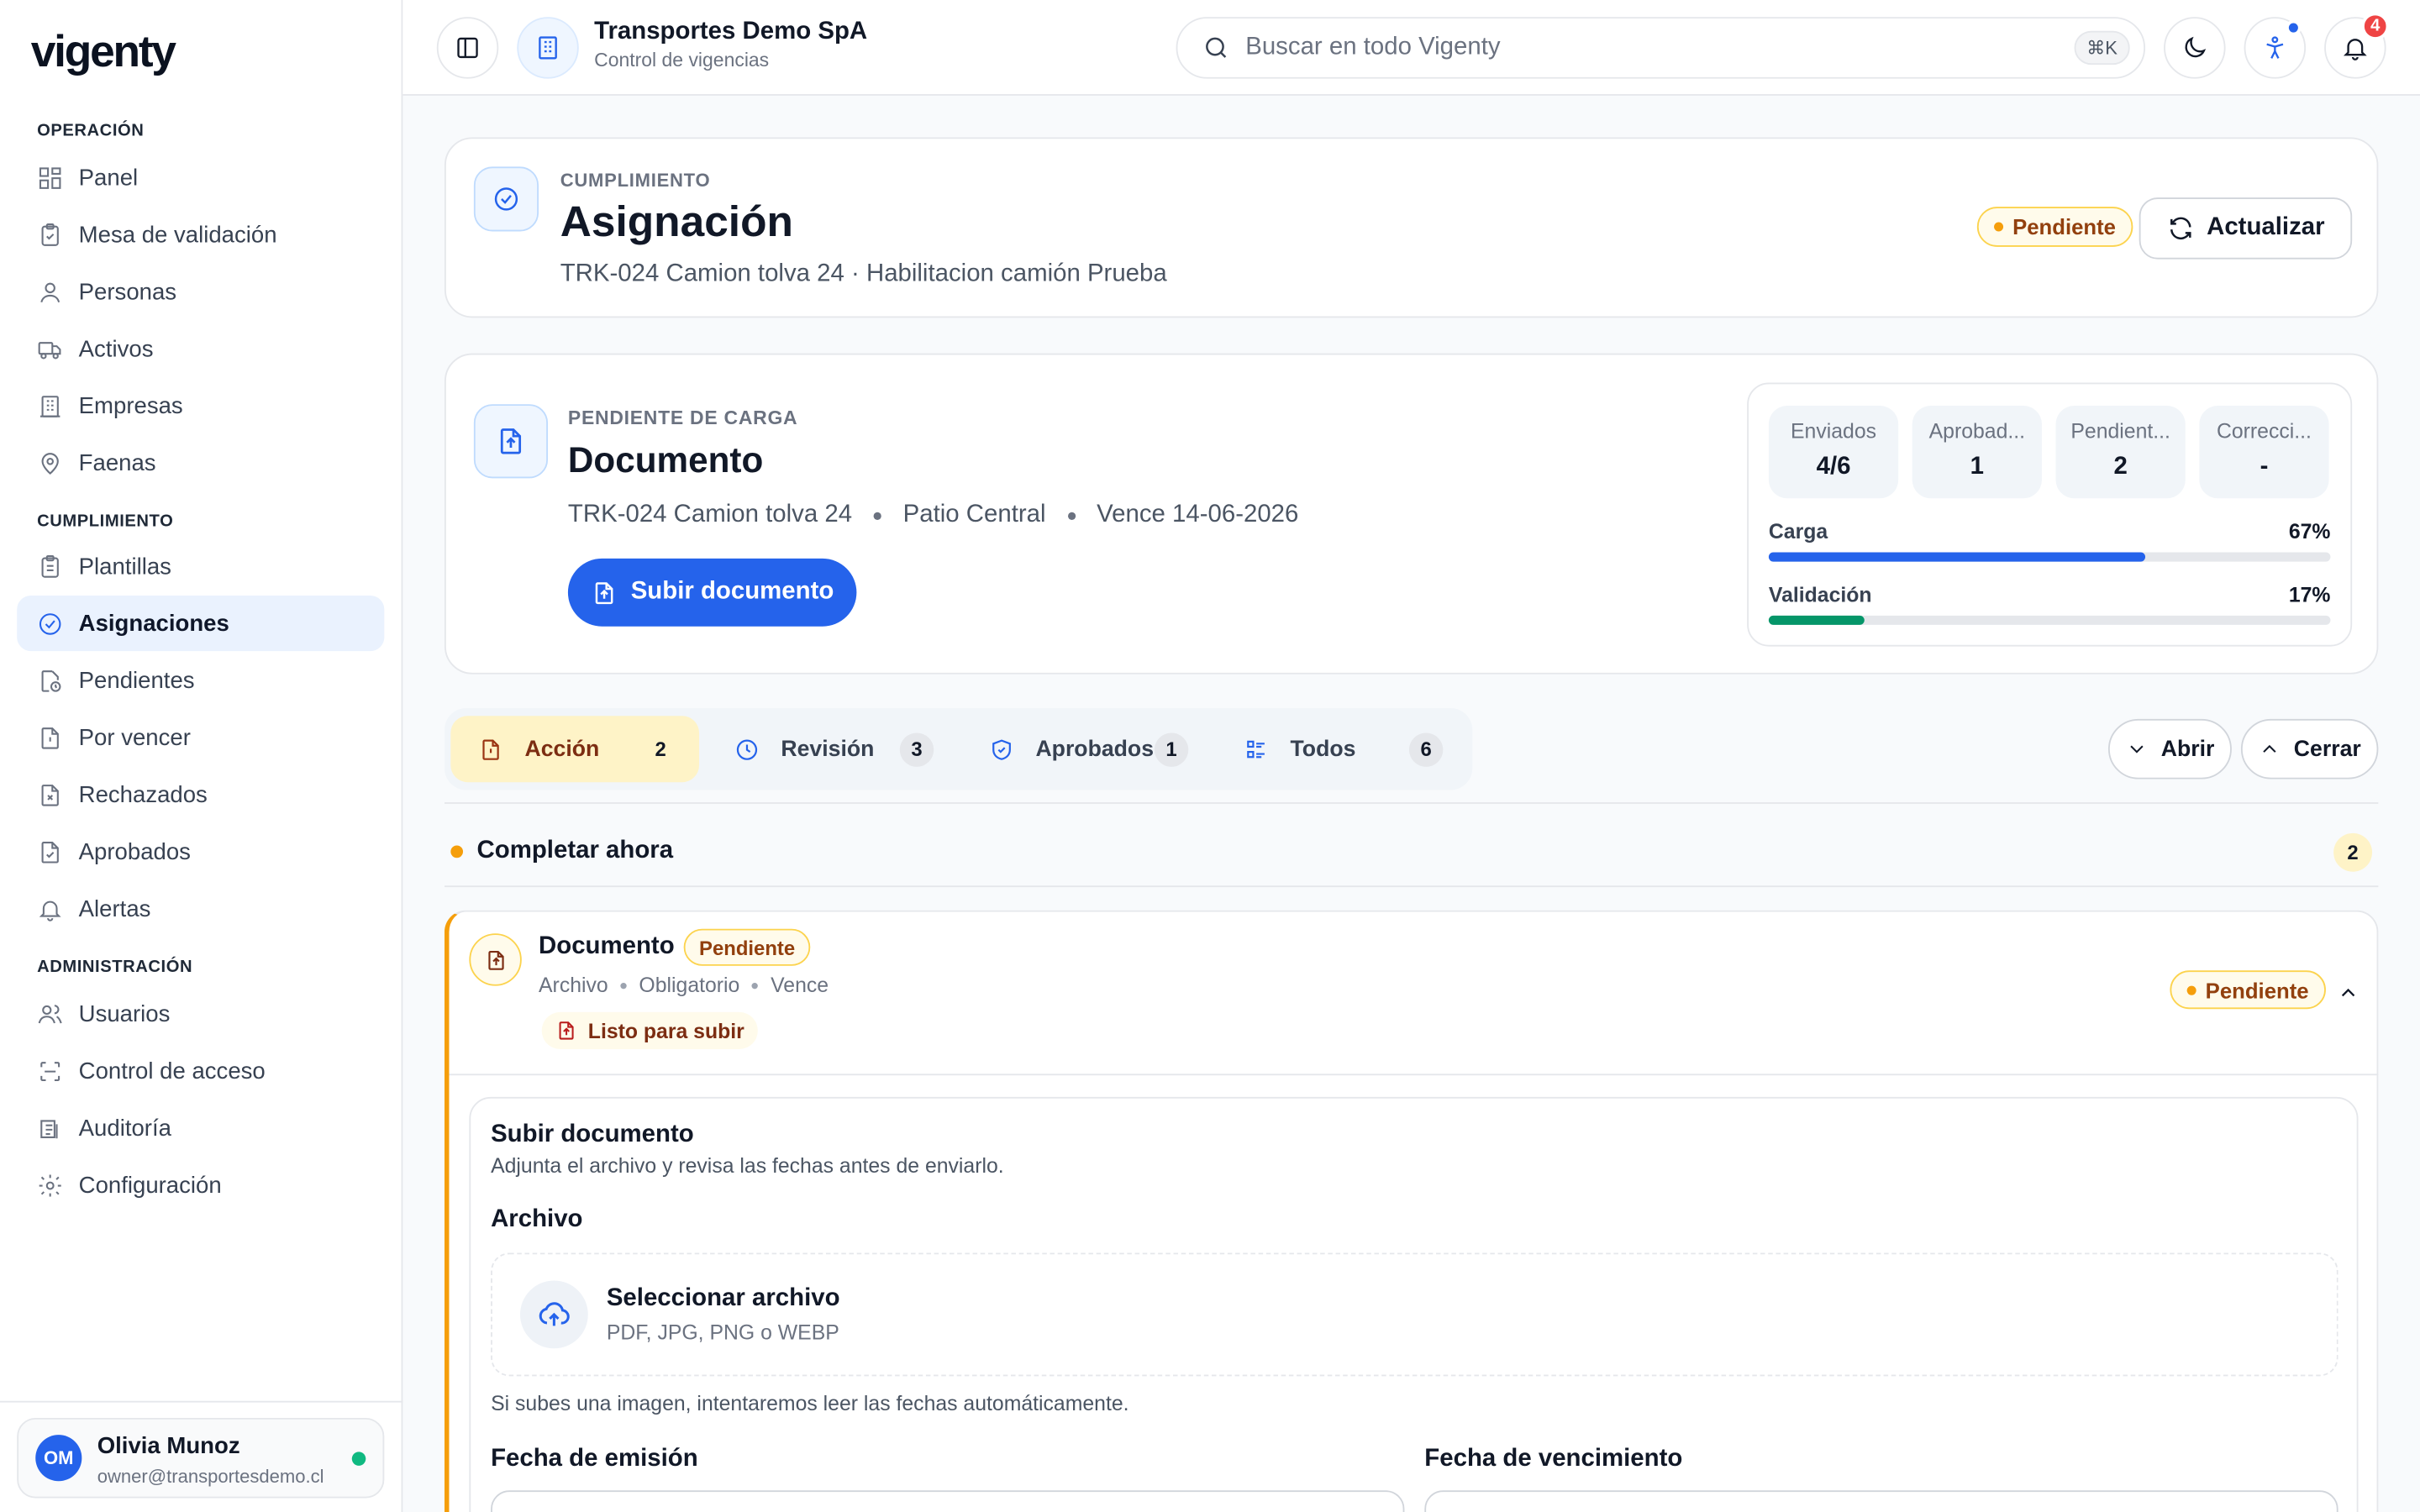  What do you see at coordinates (200, 1185) in the screenshot?
I see `sidebar-item-configuracion: Configuración` at bounding box center [200, 1185].